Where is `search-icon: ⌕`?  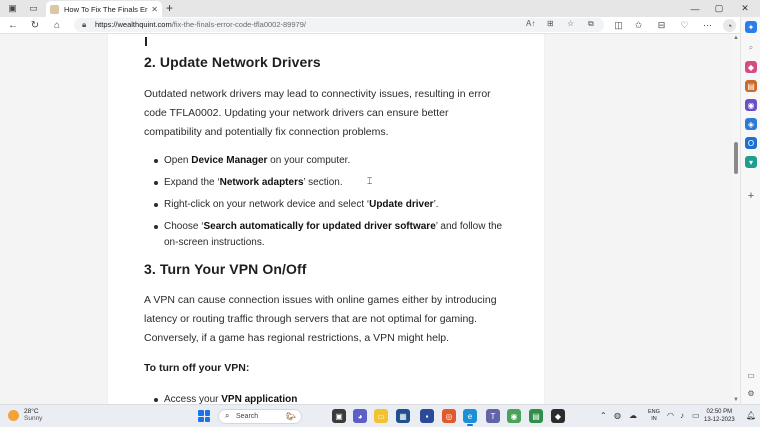
search-icon: ⌕ is located at coordinates (227, 415).